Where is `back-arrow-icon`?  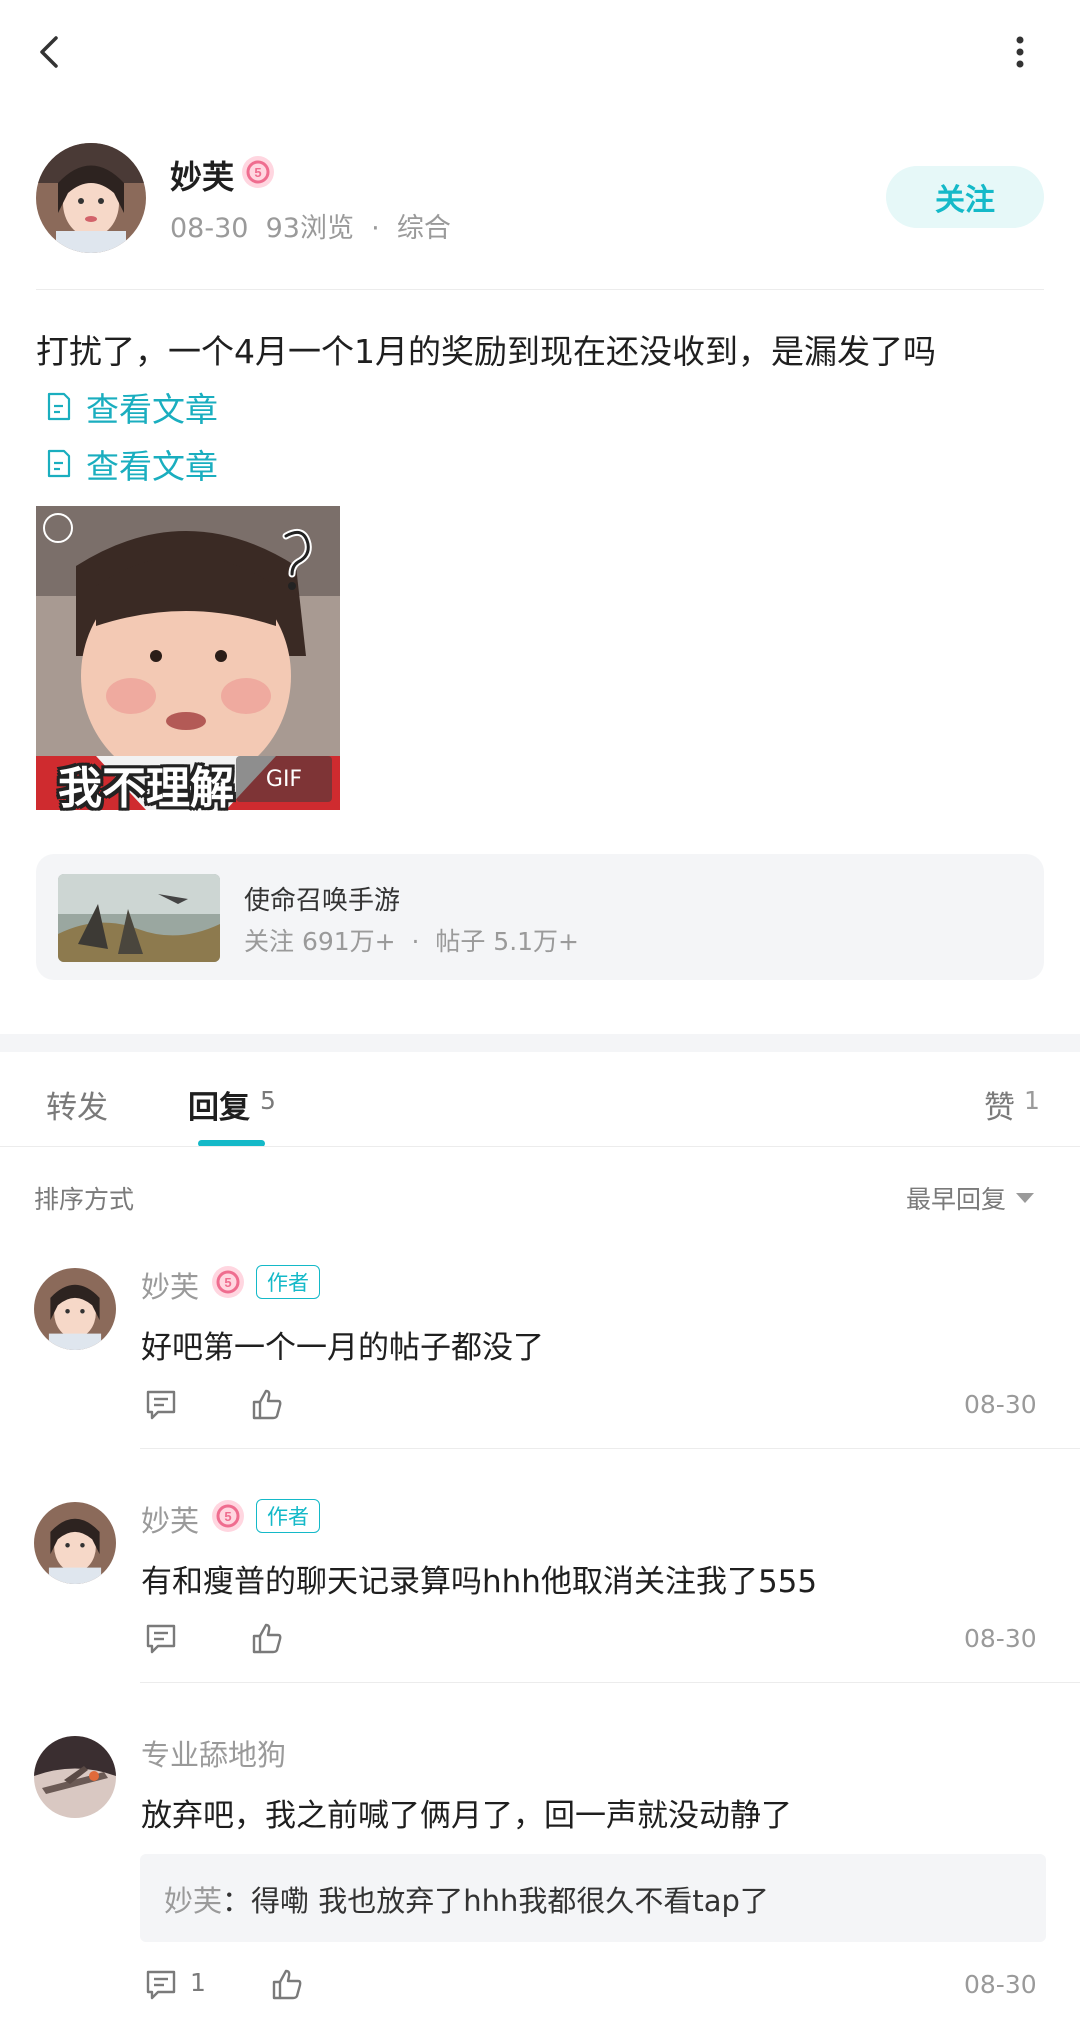 back-arrow-icon is located at coordinates (49, 52).